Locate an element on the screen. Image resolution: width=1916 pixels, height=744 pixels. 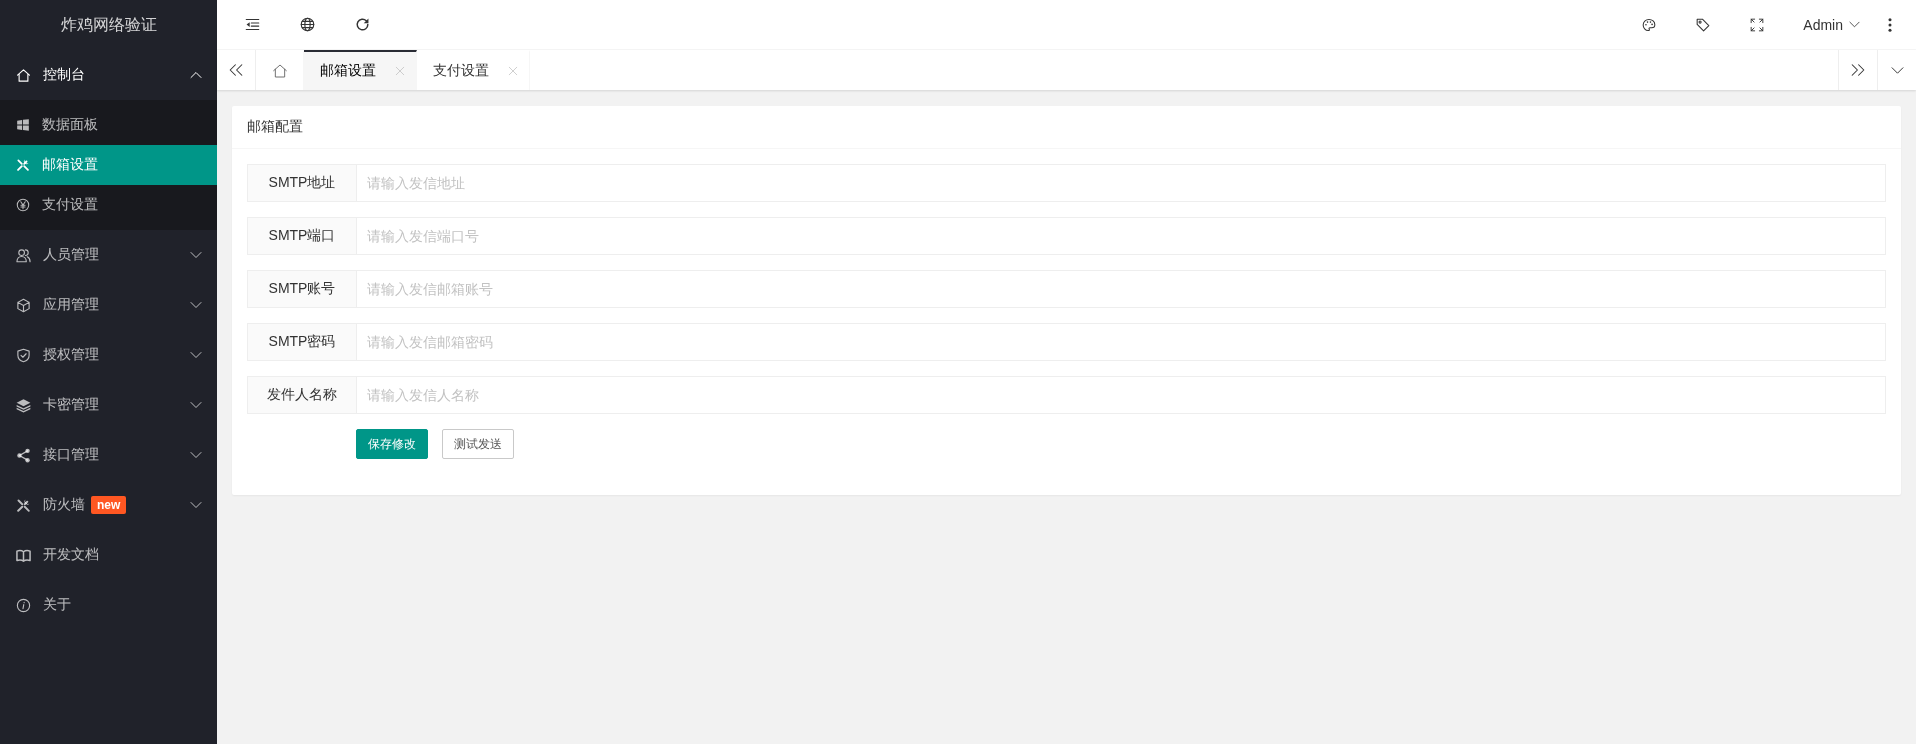
book-icon is located at coordinates (23, 555).